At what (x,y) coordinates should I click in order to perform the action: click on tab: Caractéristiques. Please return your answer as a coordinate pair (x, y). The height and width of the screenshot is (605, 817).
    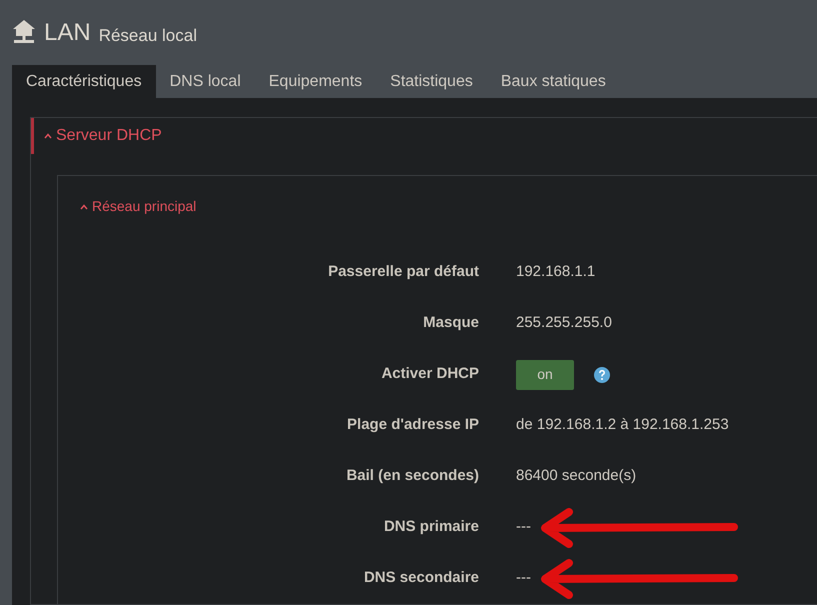
    Looking at the image, I should click on (84, 81).